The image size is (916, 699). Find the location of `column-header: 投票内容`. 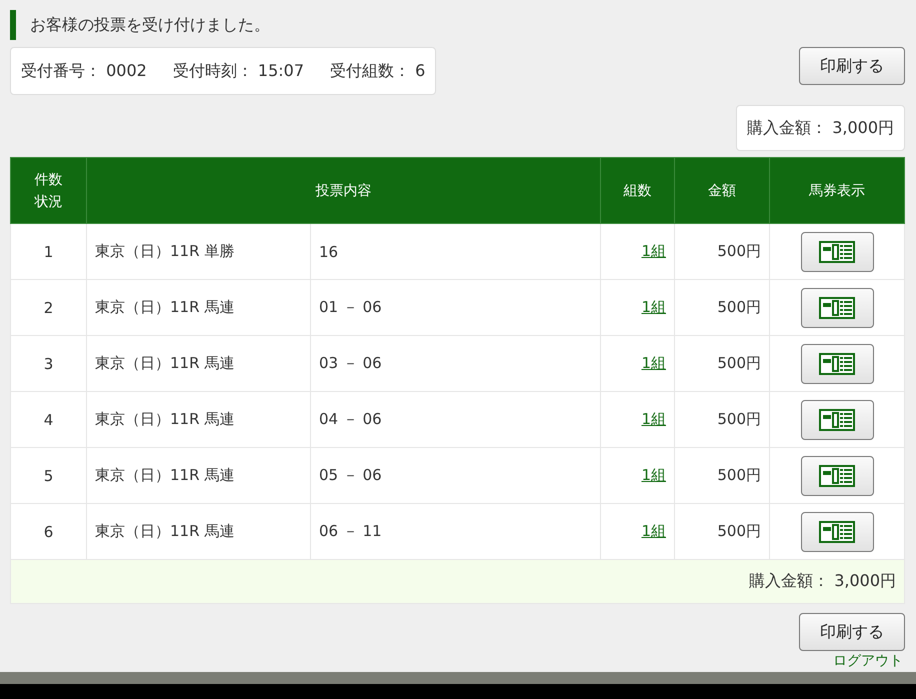

column-header: 投票内容 is located at coordinates (343, 191).